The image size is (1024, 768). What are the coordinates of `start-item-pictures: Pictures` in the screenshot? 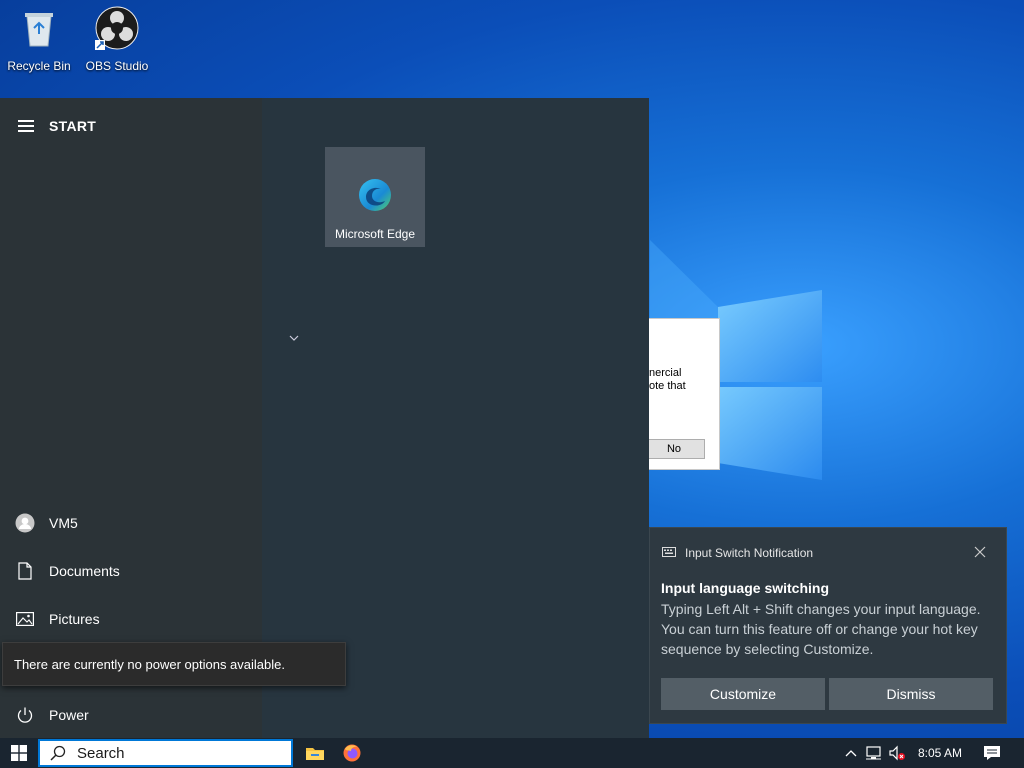 It's located at (131, 619).